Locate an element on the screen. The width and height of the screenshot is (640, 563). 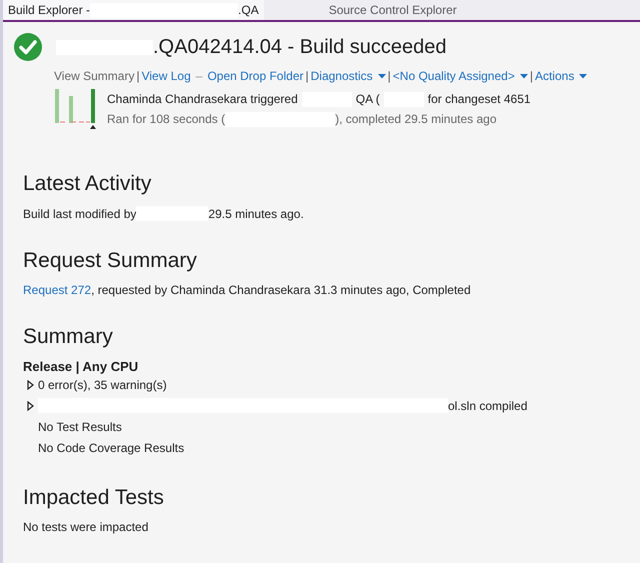
activity-text: Build last modified by is located at coordinates (79, 213).